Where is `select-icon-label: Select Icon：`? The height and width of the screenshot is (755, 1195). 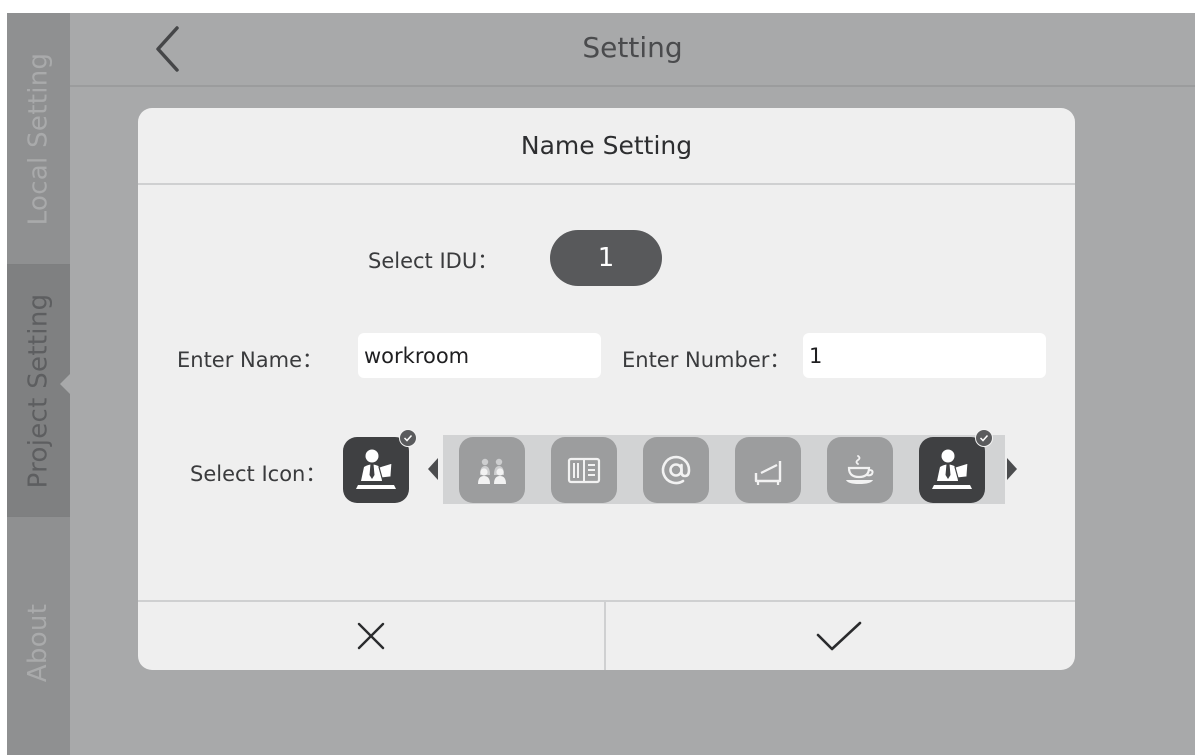
select-icon-label: Select Icon： is located at coordinates (258, 474).